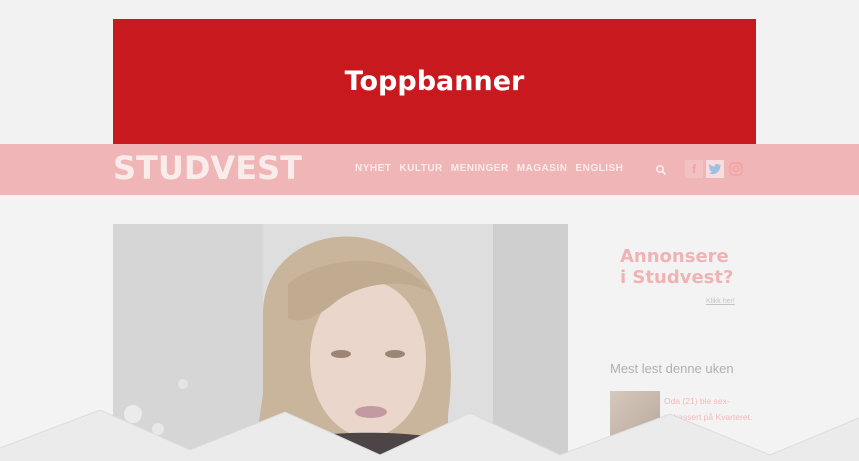  I want to click on site-logo: STUDVEST, so click(207, 168).